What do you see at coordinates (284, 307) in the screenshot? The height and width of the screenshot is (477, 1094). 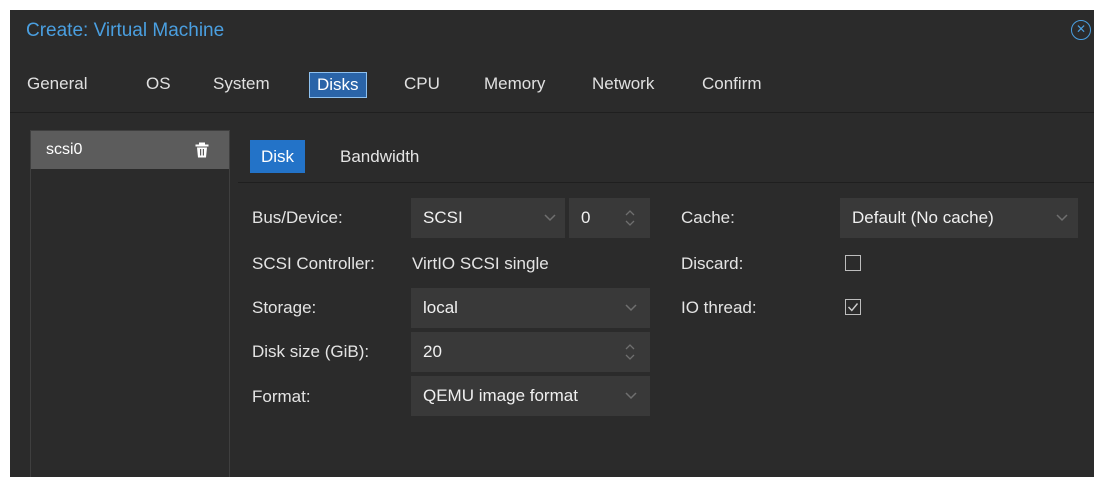 I see `storage-label: Storage:` at bounding box center [284, 307].